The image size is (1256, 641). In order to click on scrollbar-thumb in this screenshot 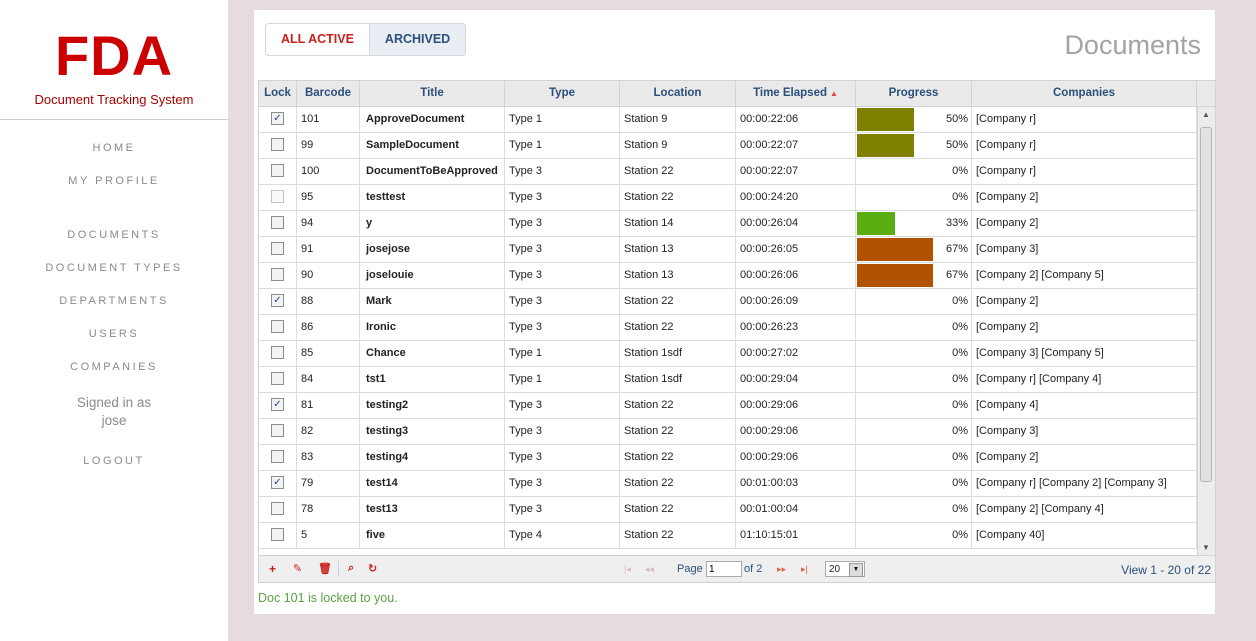, I will do `click(1206, 304)`.